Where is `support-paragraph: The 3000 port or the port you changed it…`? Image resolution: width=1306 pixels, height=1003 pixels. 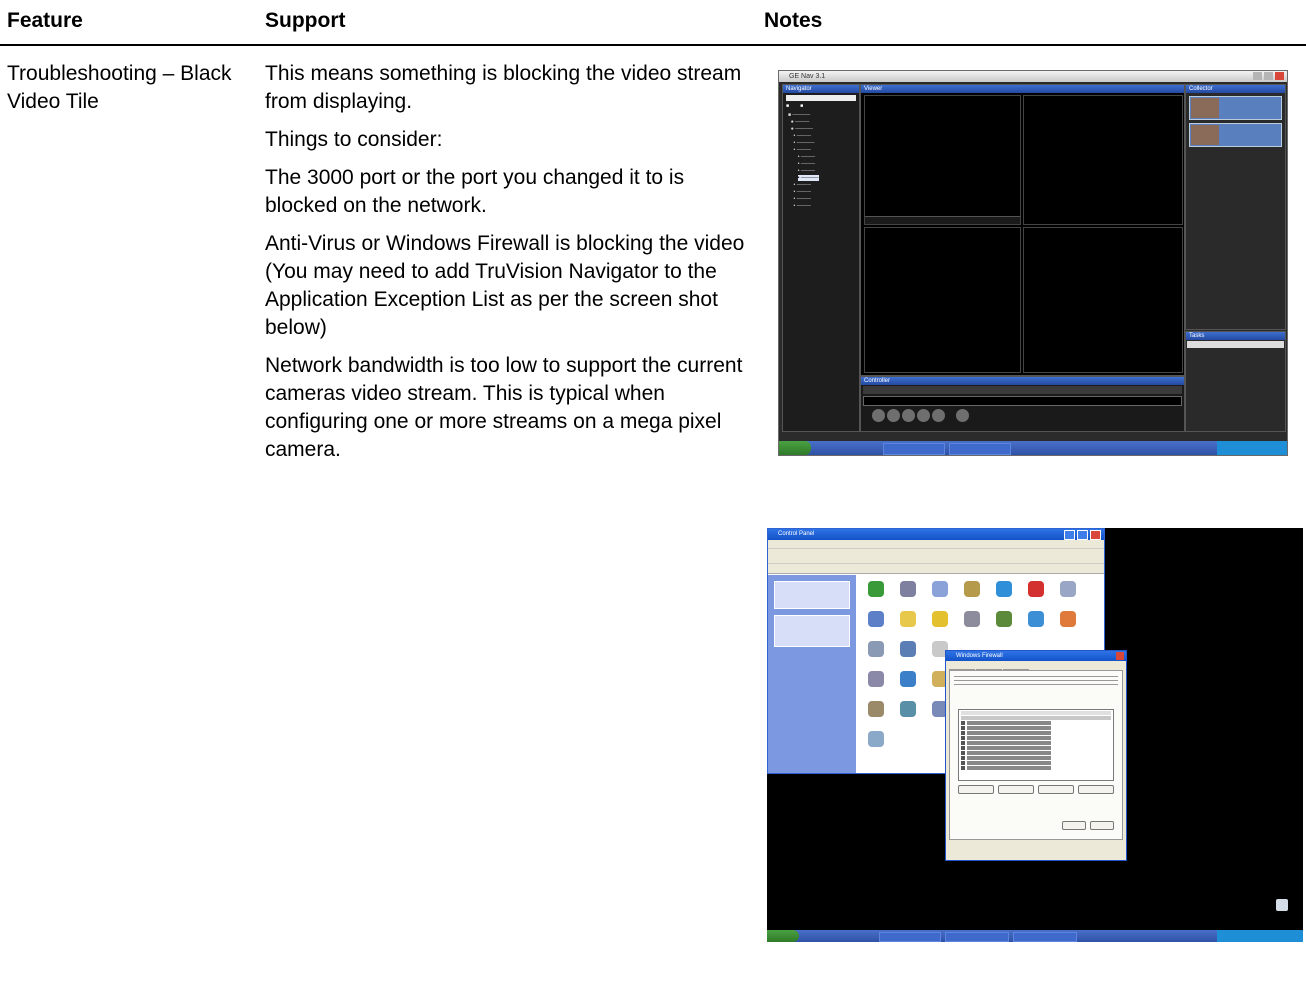
support-paragraph: The 3000 port or the port you changed it… is located at coordinates (475, 191).